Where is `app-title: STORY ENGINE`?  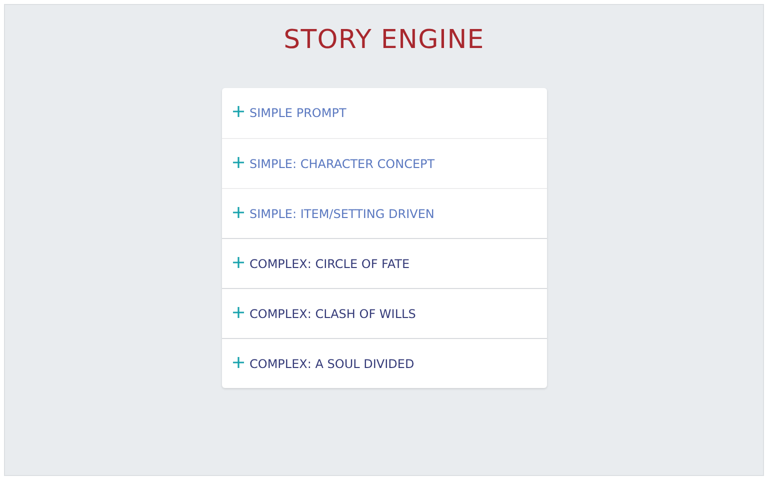 app-title: STORY ENGINE is located at coordinates (384, 40).